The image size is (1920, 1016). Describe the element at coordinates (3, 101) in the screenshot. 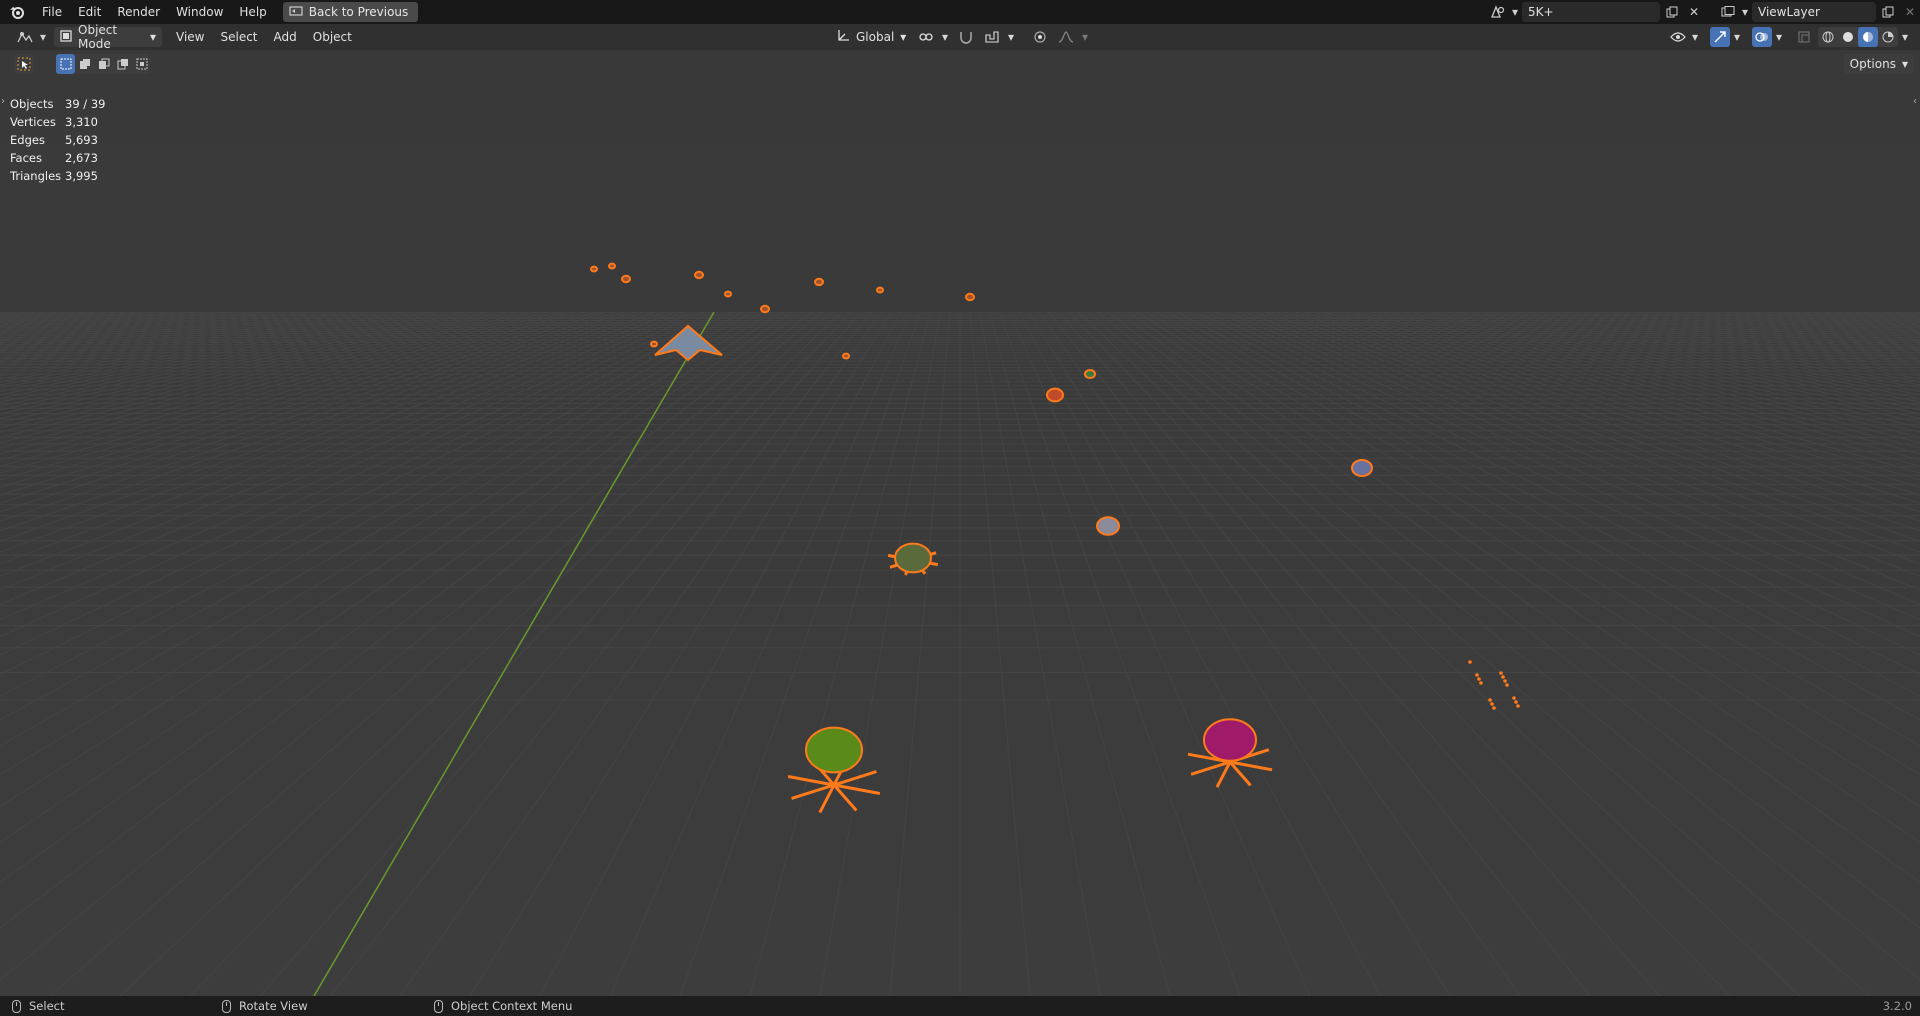

I see `toolbar-expand-arrow-icon: ›` at that location.